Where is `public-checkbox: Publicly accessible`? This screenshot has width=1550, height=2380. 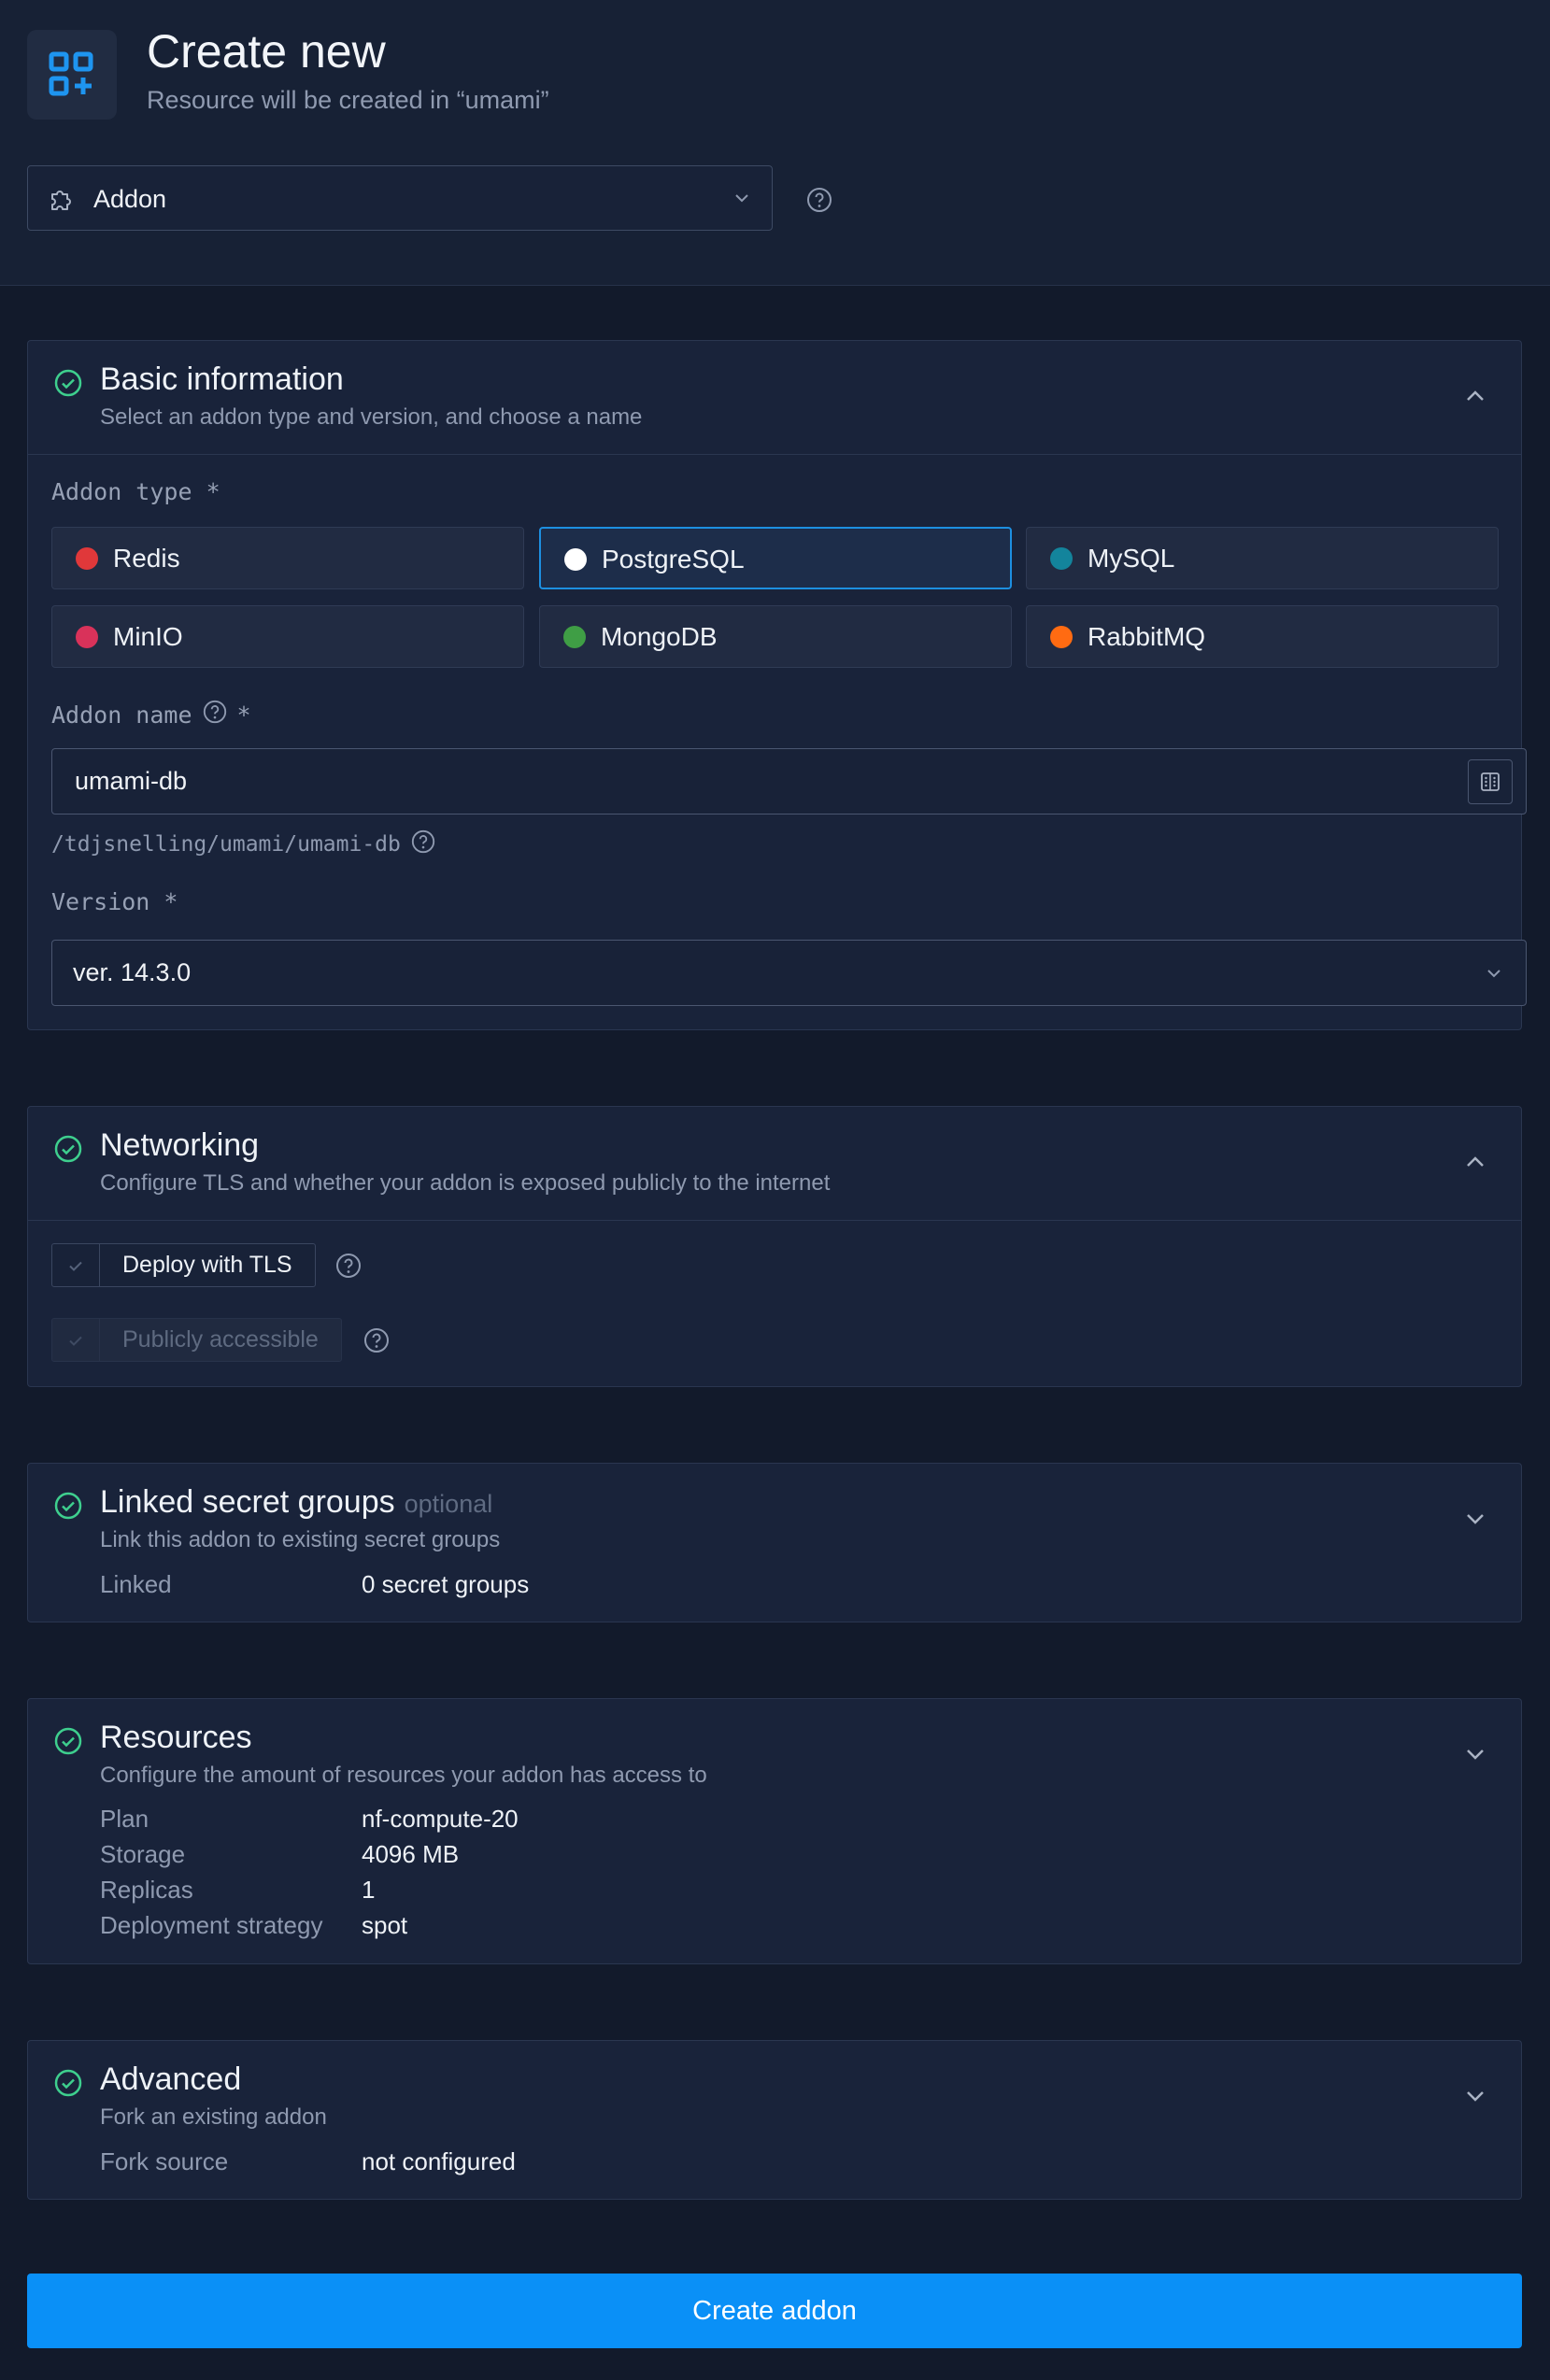 public-checkbox: Publicly accessible is located at coordinates (196, 1340).